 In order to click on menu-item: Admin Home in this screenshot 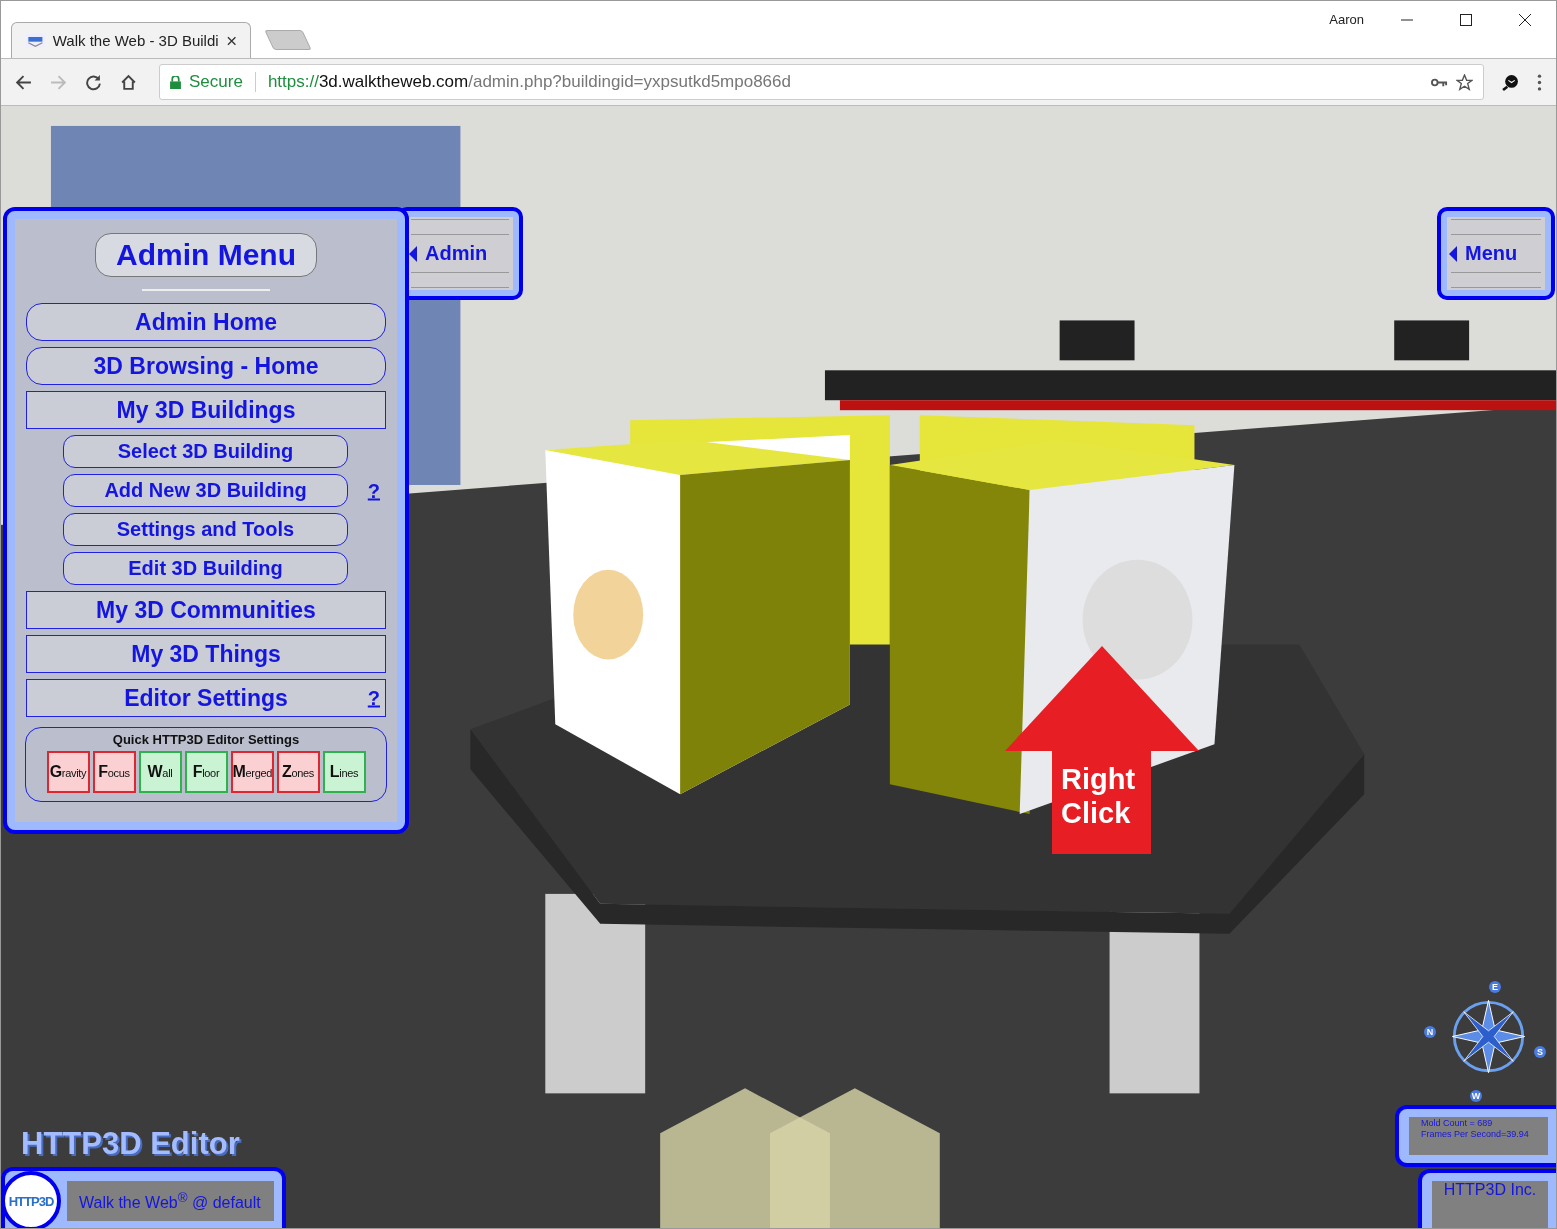, I will do `click(206, 322)`.